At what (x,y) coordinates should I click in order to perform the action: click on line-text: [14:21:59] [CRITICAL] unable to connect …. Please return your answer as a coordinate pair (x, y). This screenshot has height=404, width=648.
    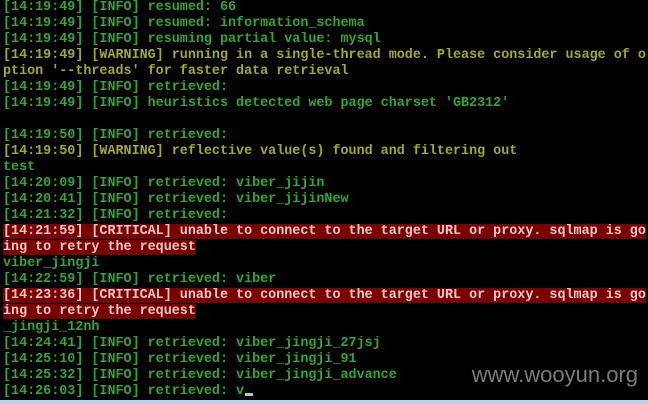
    Looking at the image, I should click on (324, 231).